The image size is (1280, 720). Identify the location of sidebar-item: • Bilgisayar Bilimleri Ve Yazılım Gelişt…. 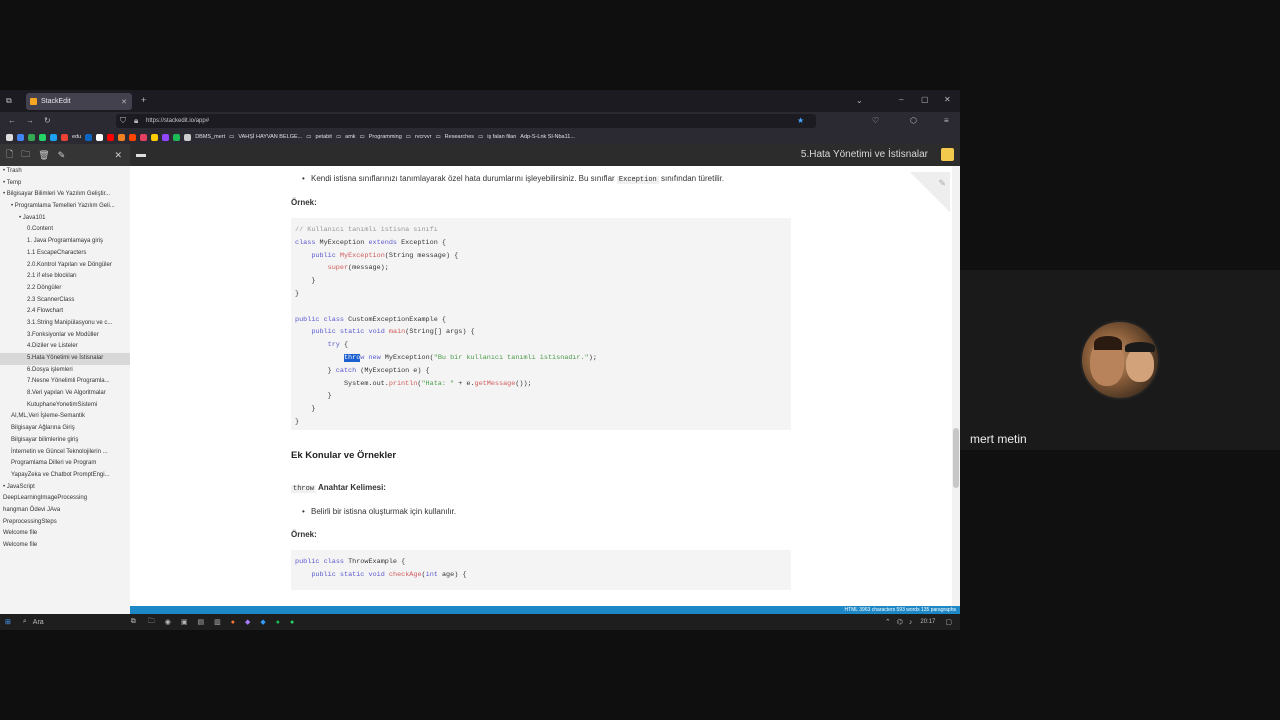
(65, 195).